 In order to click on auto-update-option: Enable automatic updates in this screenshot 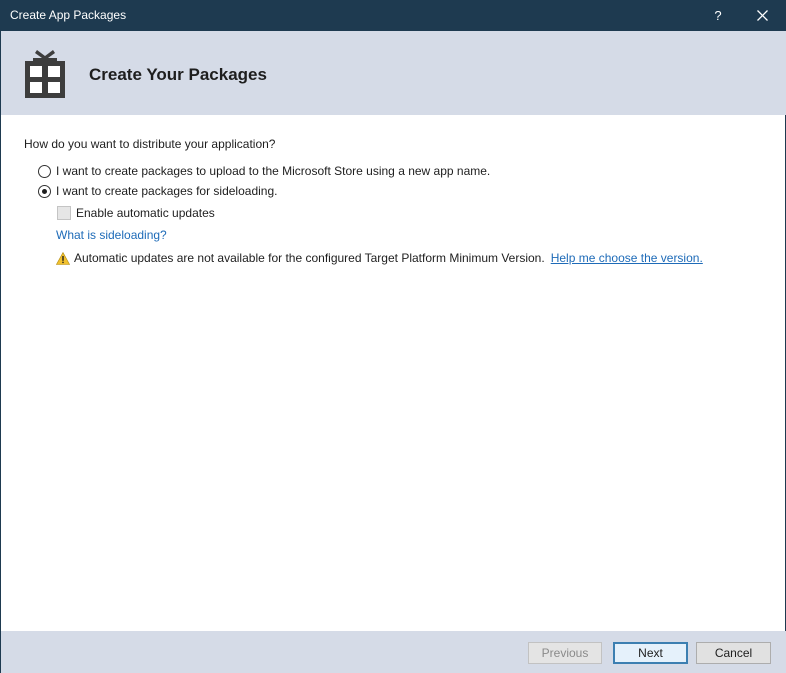, I will do `click(136, 213)`.